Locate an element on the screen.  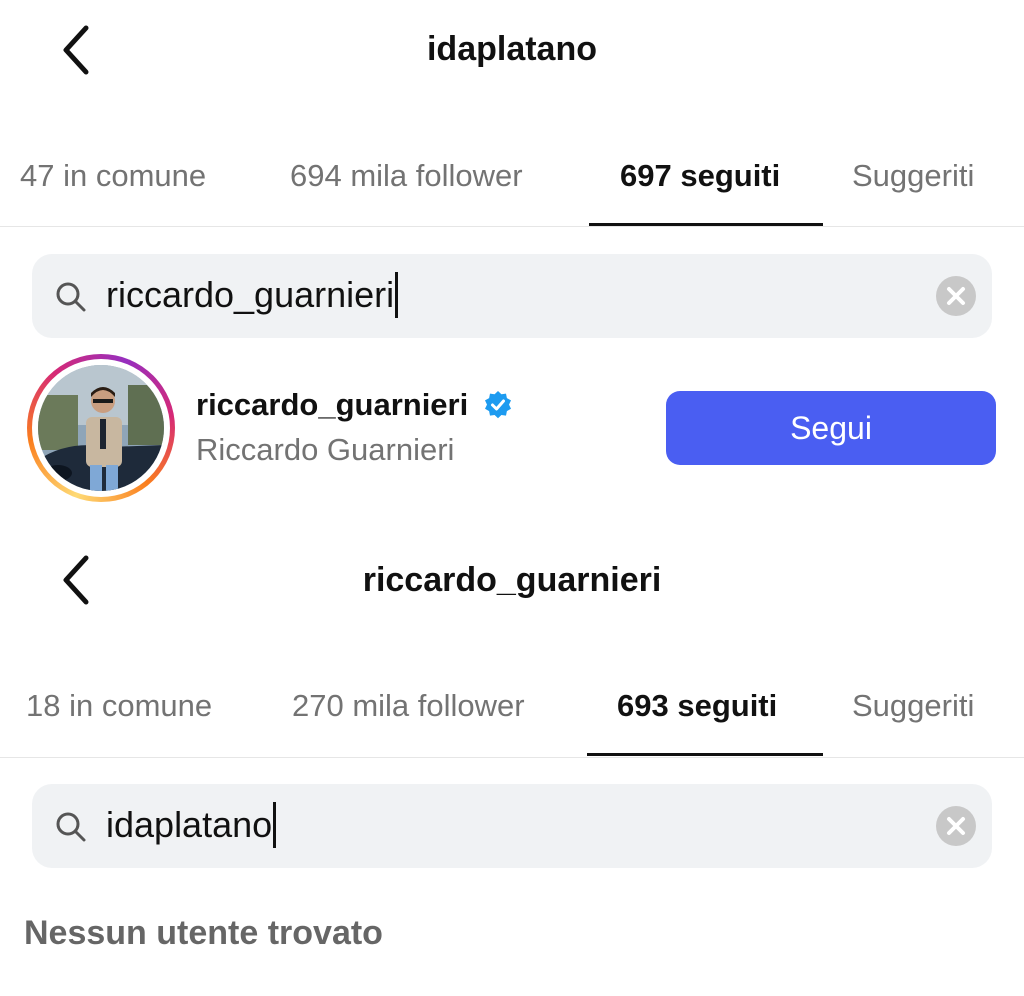
profile-photo is located at coordinates (101, 428).